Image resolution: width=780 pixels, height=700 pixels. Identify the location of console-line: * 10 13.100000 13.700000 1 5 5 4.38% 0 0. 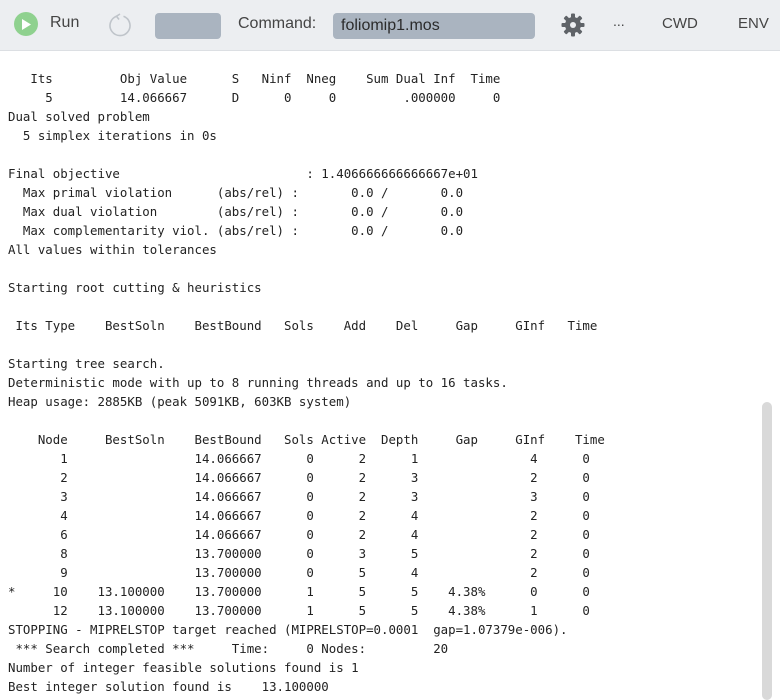
(299, 591).